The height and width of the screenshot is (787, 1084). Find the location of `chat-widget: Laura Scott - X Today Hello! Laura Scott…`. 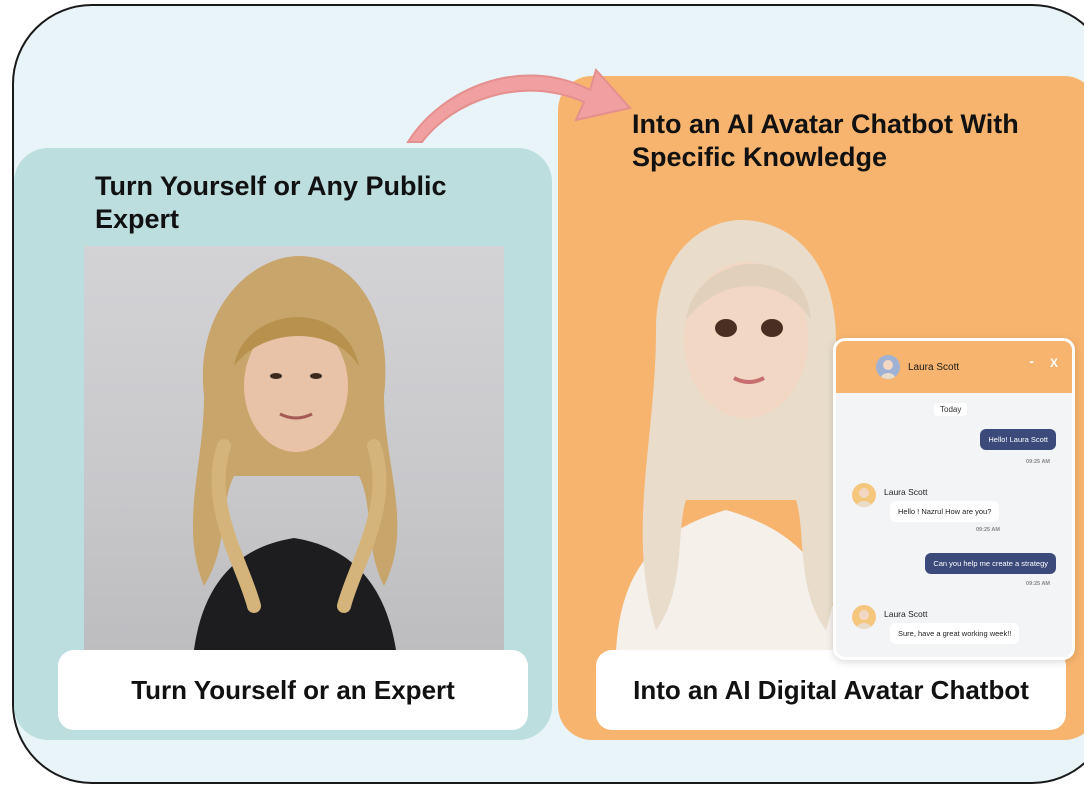

chat-widget: Laura Scott - X Today Hello! Laura Scott… is located at coordinates (954, 499).